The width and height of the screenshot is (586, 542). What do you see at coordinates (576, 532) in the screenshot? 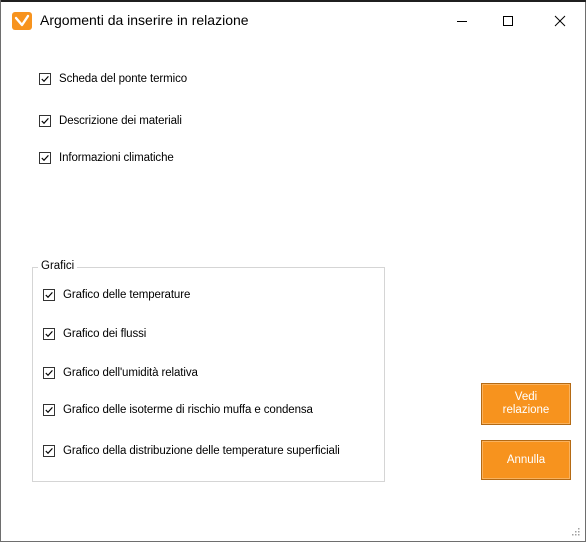
I see `resize-grip-icon` at bounding box center [576, 532].